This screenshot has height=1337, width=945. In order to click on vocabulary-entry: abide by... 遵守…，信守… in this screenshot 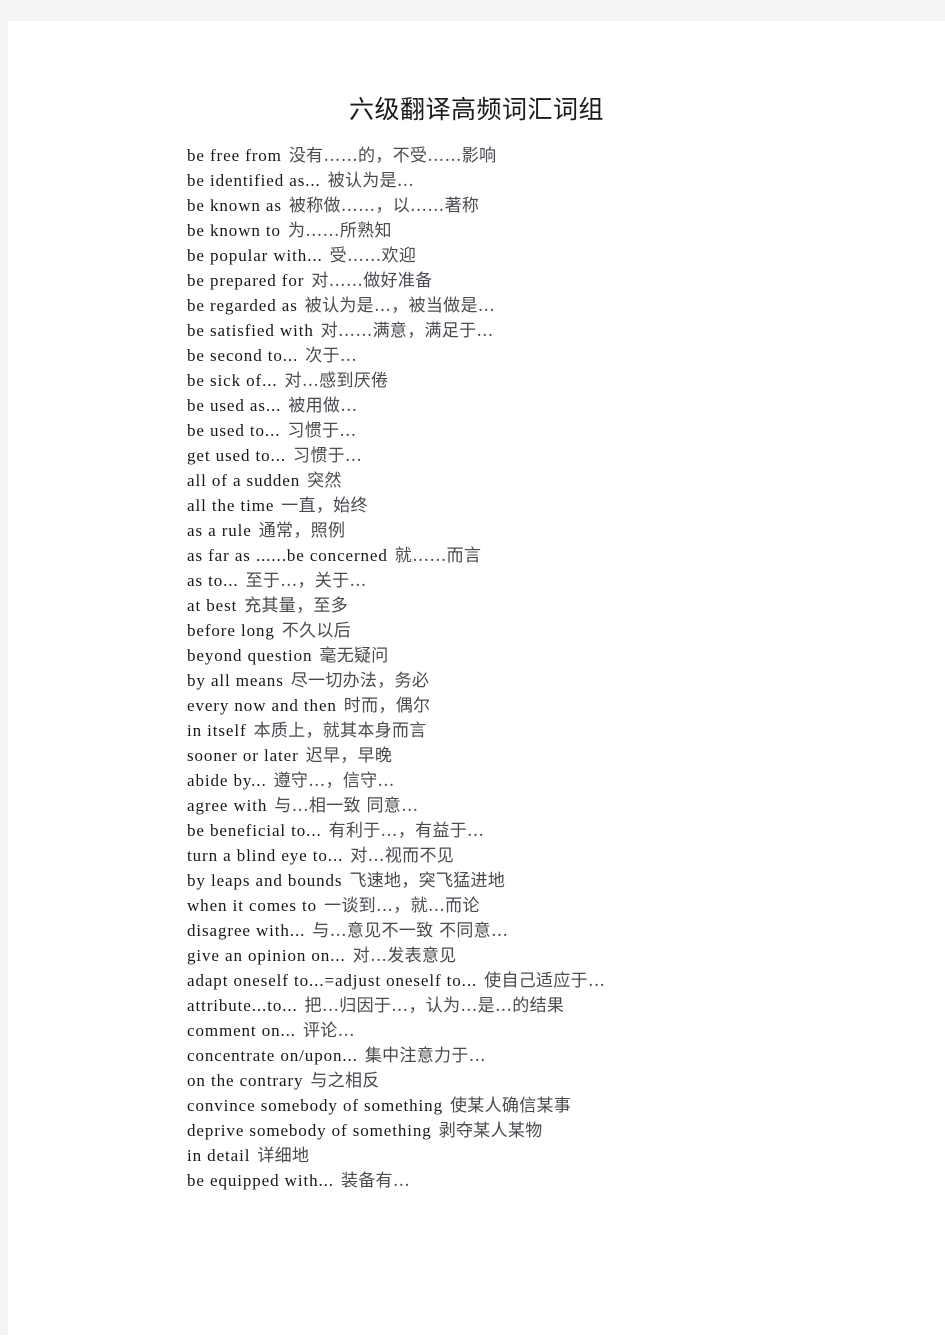, I will do `click(557, 780)`.